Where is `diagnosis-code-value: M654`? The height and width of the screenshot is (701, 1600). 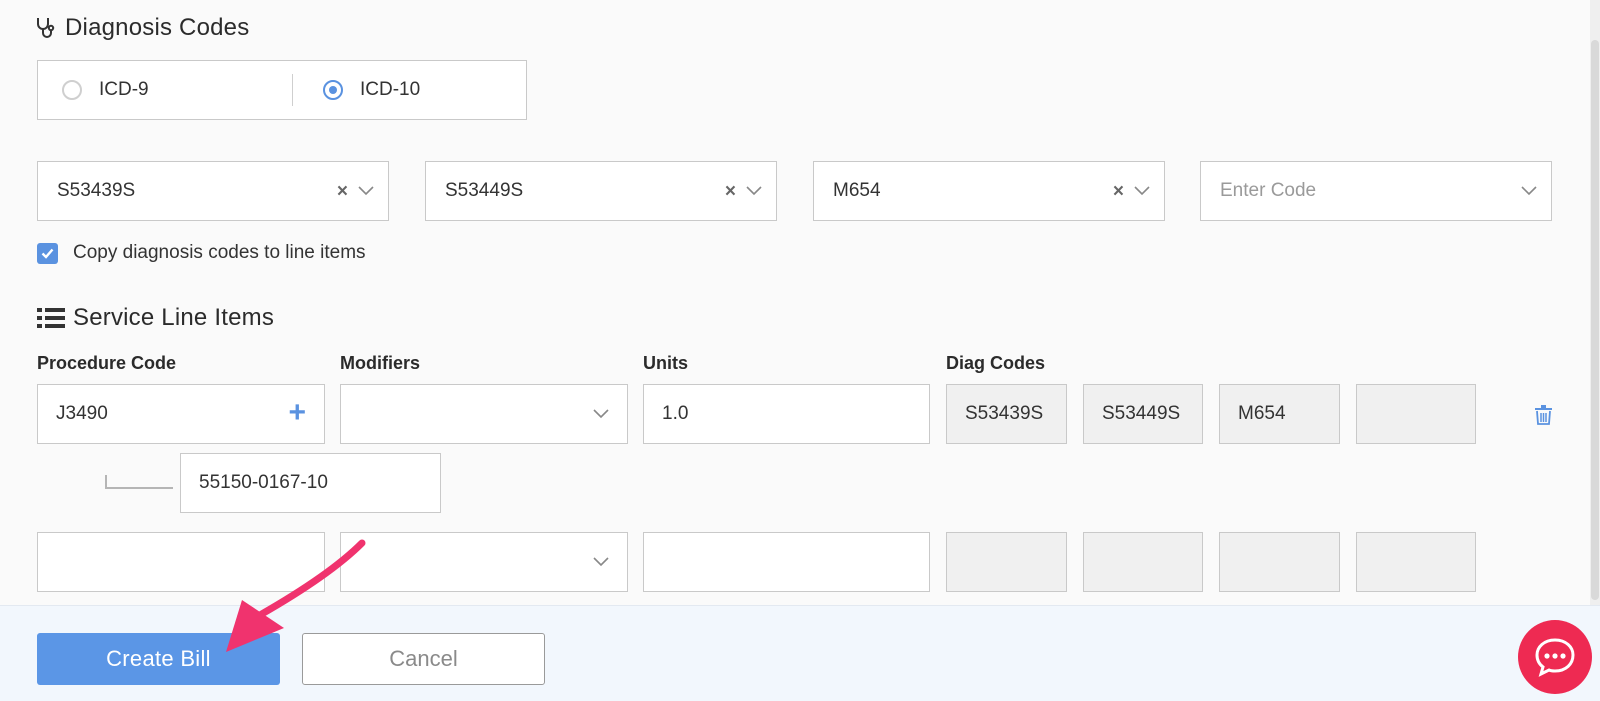
diagnosis-code-value: M654 is located at coordinates (857, 190).